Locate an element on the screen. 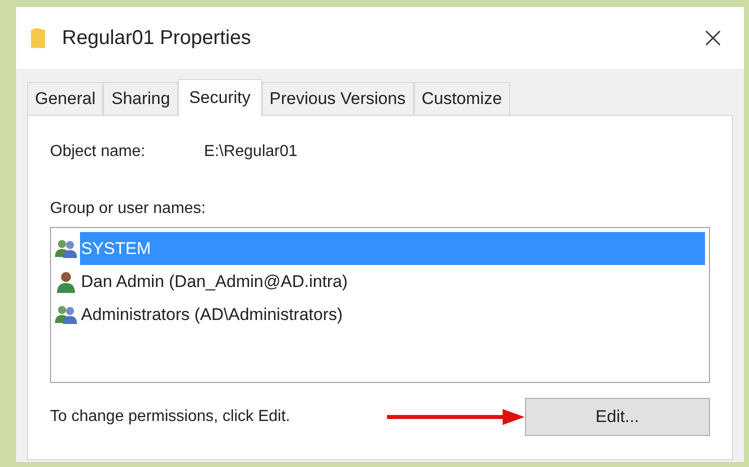  user-icon is located at coordinates (66, 281).